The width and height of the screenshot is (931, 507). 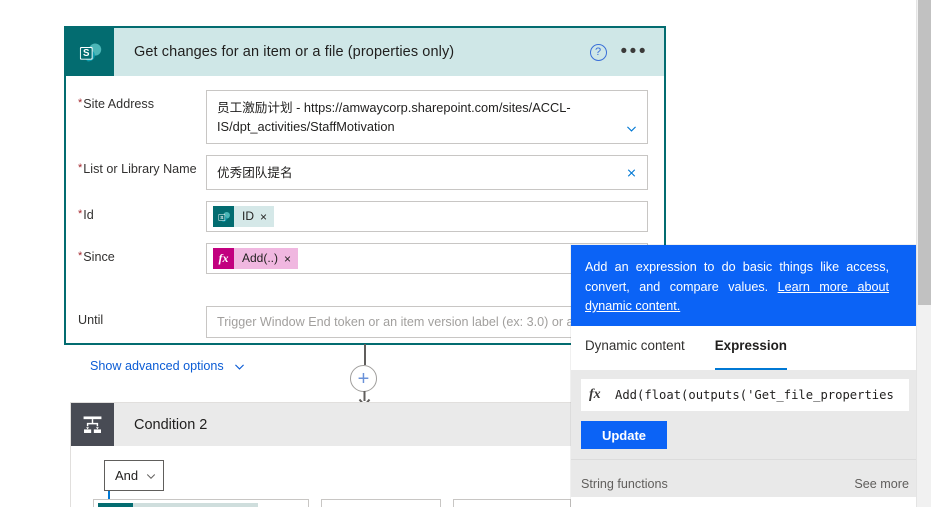 I want to click on dynamic-token-id: S ID ×, so click(x=244, y=216).